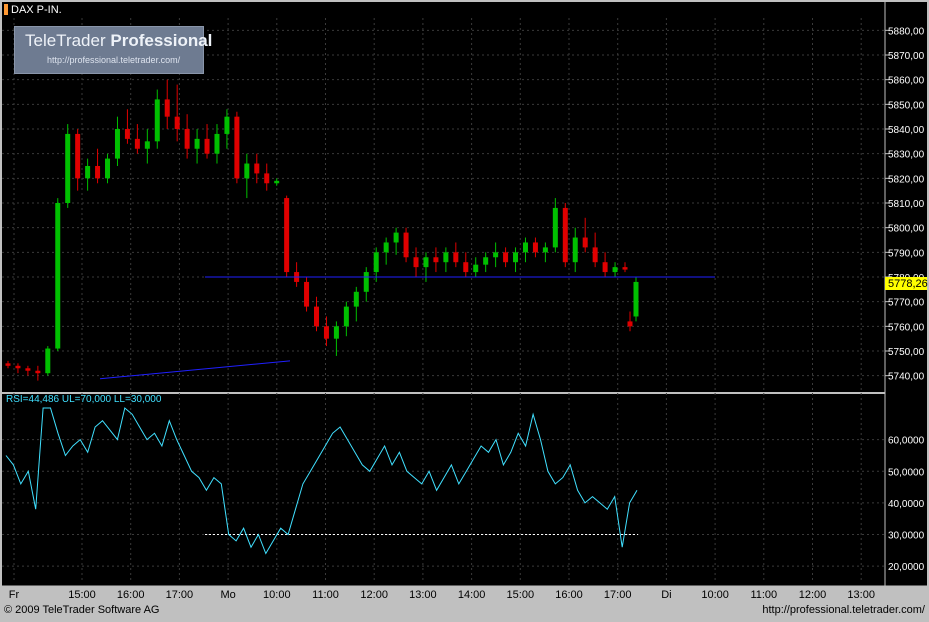  What do you see at coordinates (906, 31) in the screenshot?
I see `price-tick-label: 5880,00` at bounding box center [906, 31].